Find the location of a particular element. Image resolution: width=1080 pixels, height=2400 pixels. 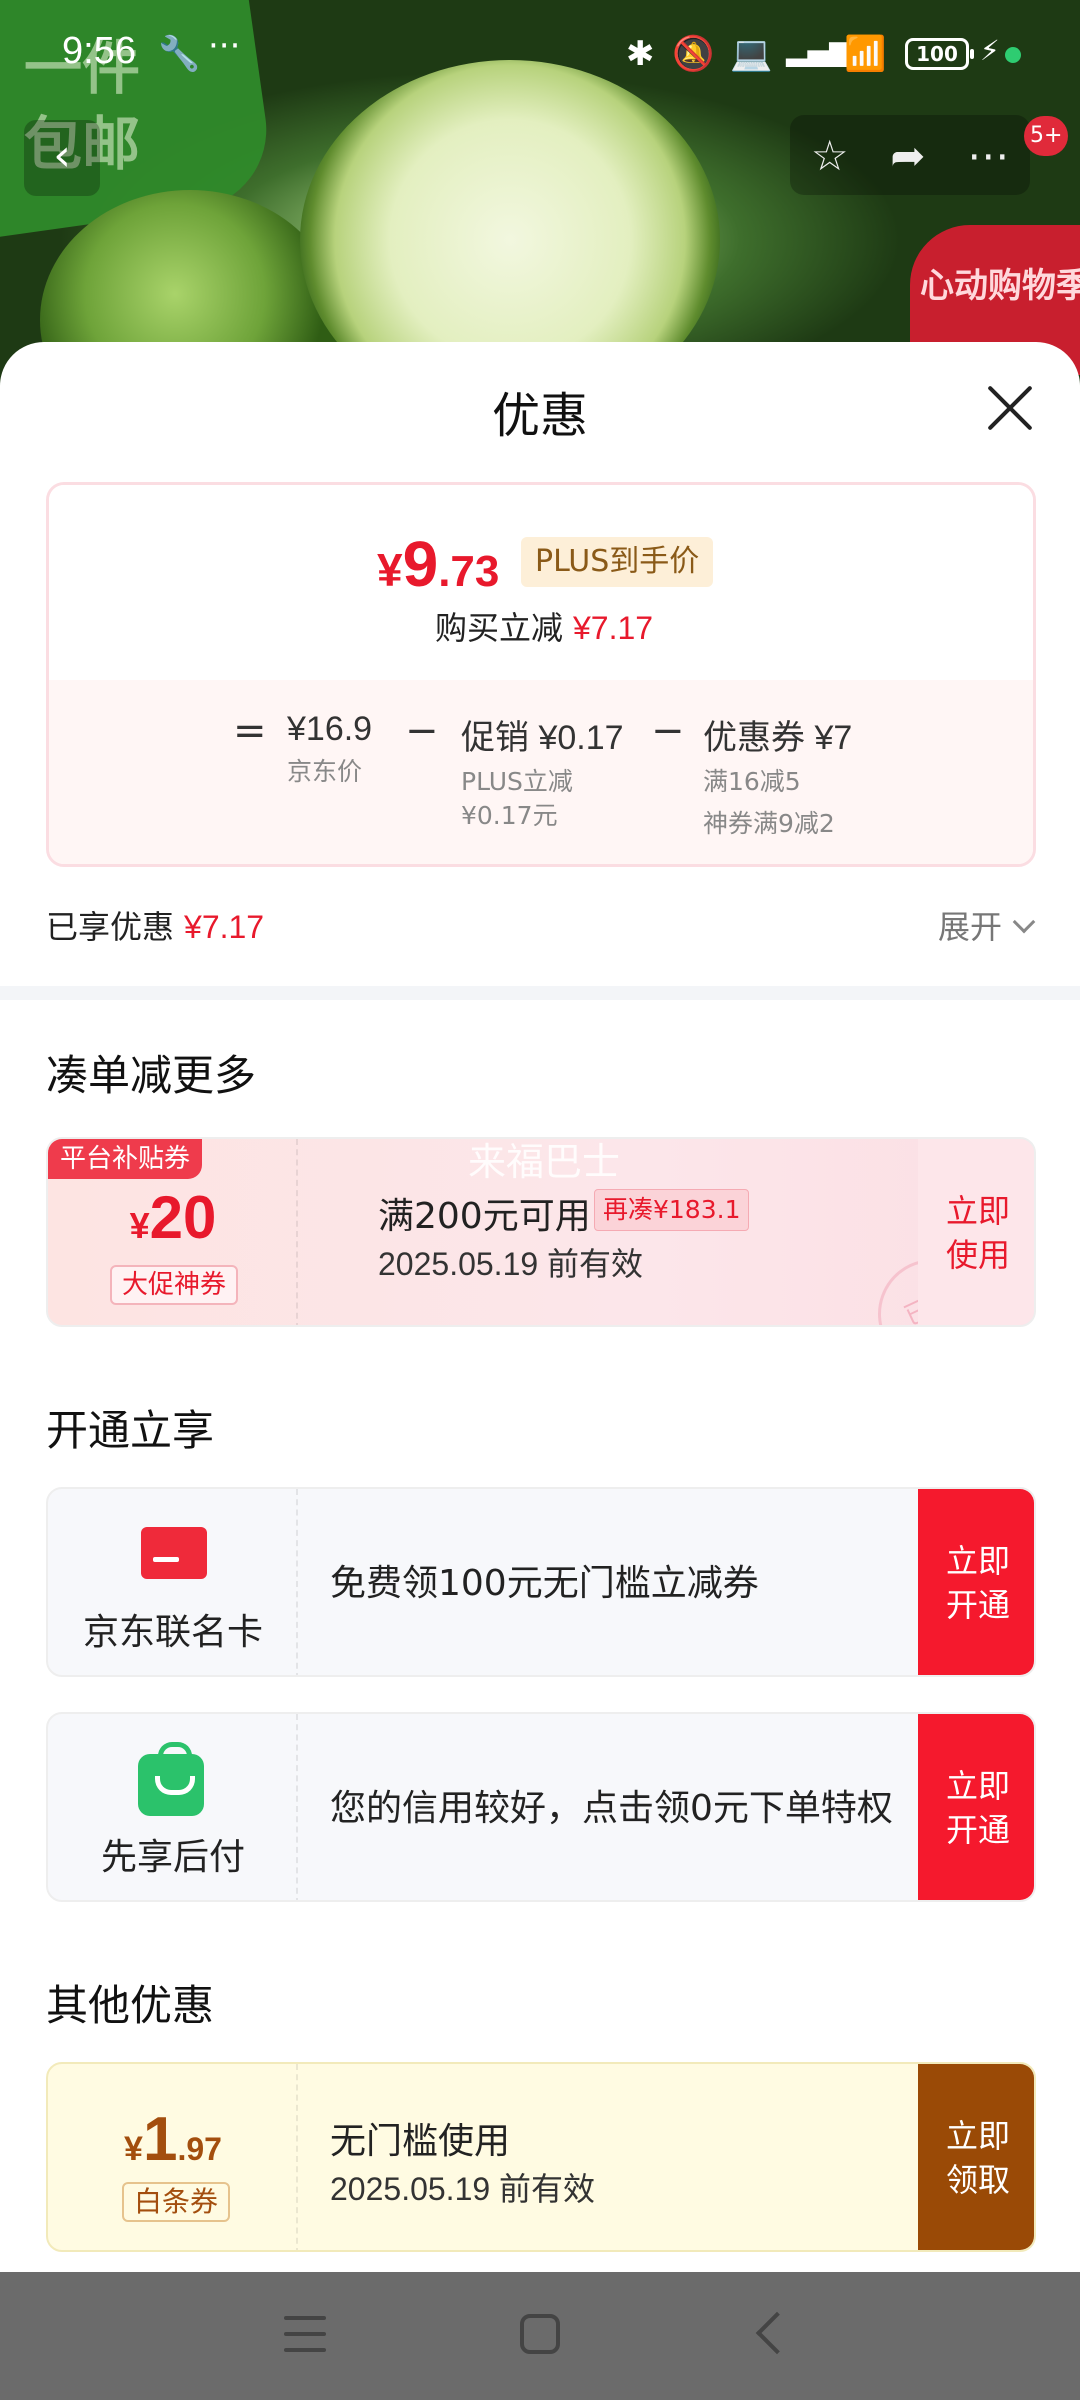

watermark-text: 来福巴士 is located at coordinates (544, 1162).